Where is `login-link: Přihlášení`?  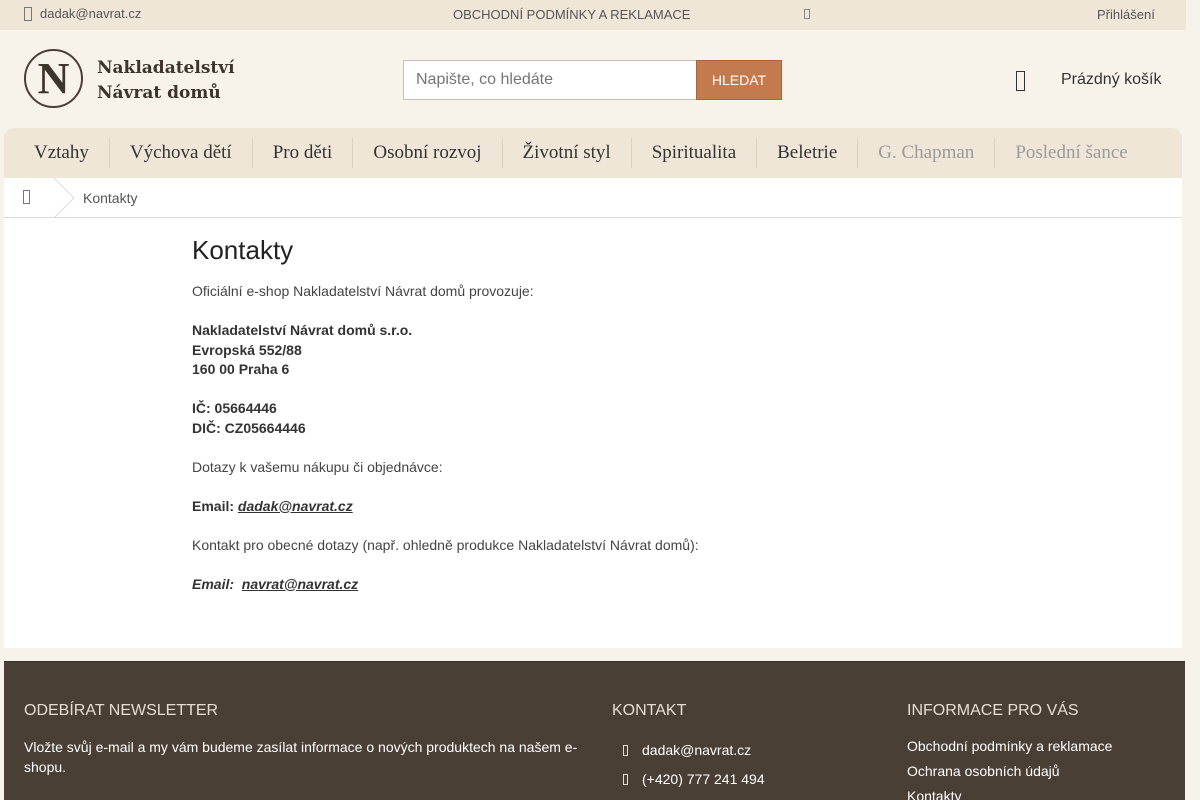 login-link: Přihlášení is located at coordinates (1126, 14).